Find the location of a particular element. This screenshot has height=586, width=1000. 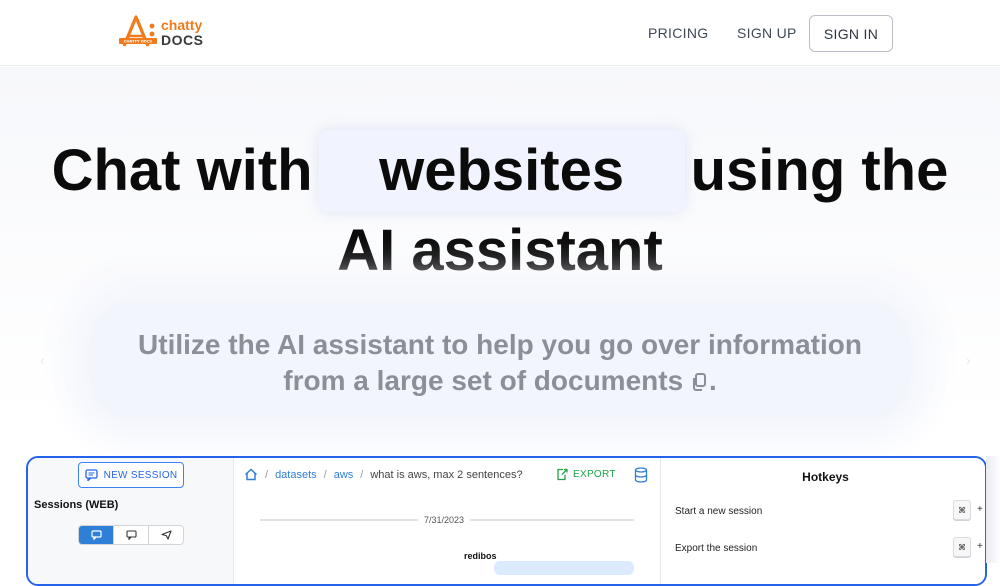

seg-comments is located at coordinates (131, 535).